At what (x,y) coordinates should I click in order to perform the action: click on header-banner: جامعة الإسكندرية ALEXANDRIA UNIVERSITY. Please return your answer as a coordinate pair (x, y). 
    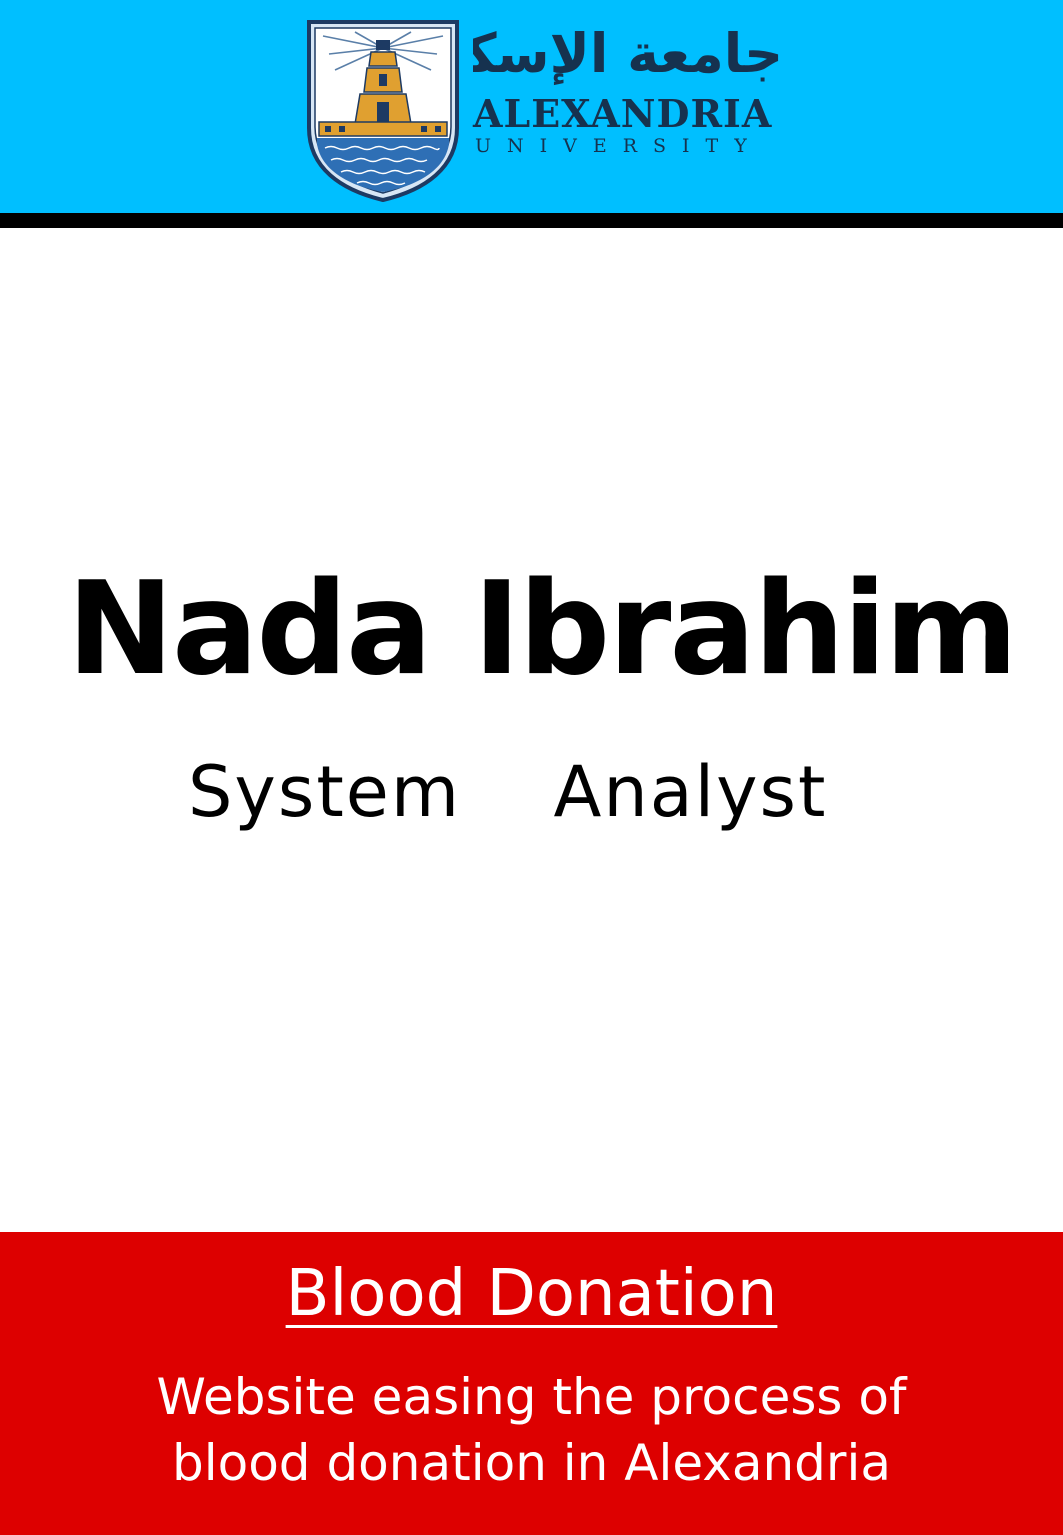
    Looking at the image, I should click on (531, 106).